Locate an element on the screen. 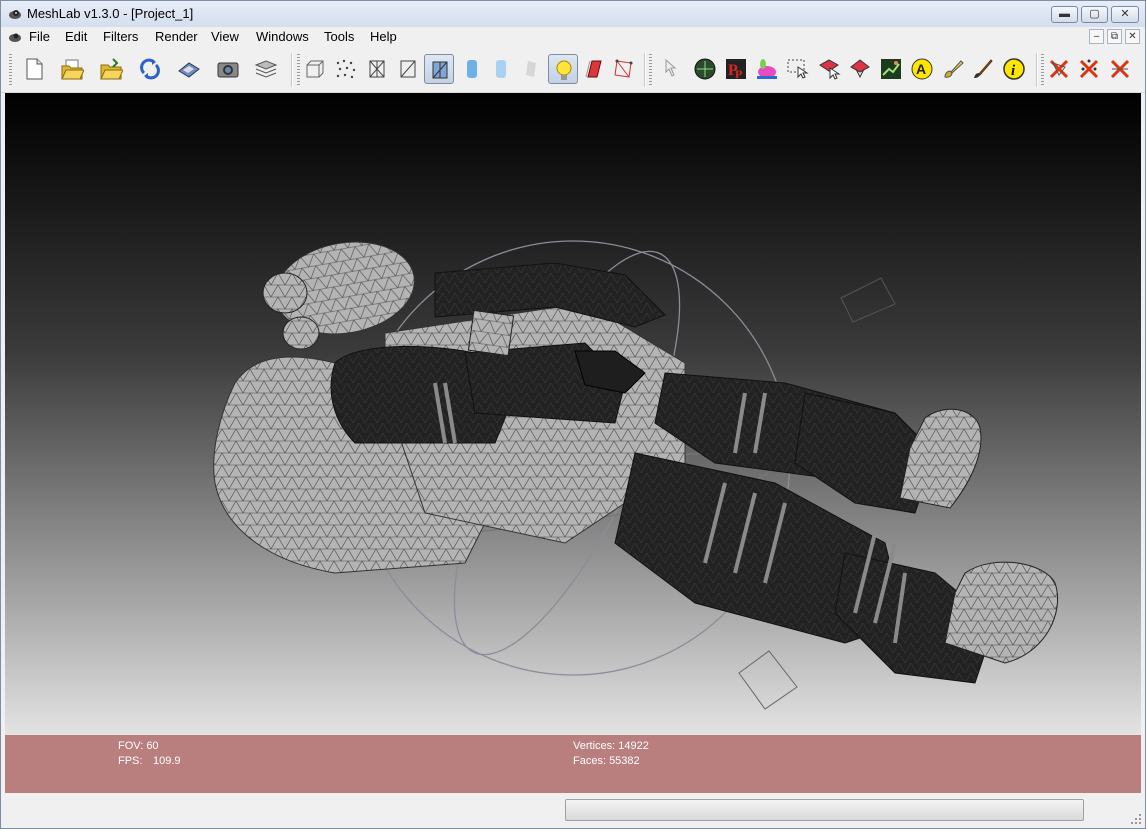 Image resolution: width=1146 pixels, height=829 pixels. paint-bunny-button is located at coordinates (767, 69).